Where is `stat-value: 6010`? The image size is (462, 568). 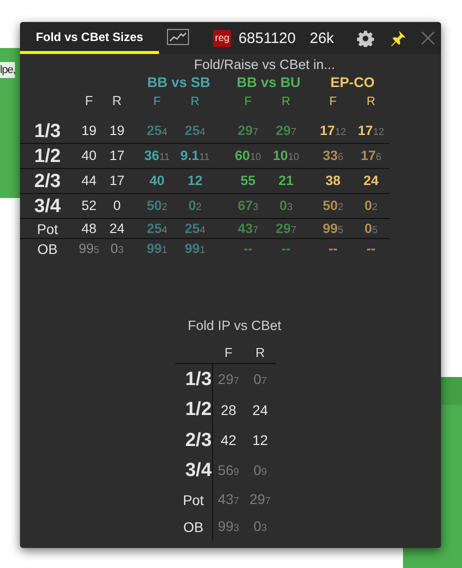
stat-value: 6010 is located at coordinates (248, 156).